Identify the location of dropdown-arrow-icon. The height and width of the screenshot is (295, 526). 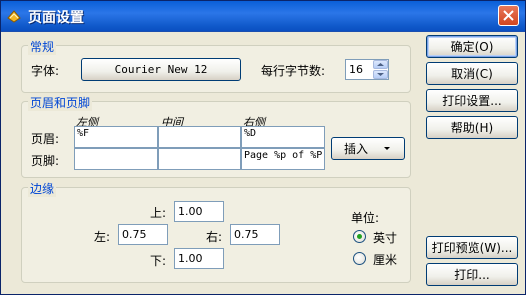
(387, 148).